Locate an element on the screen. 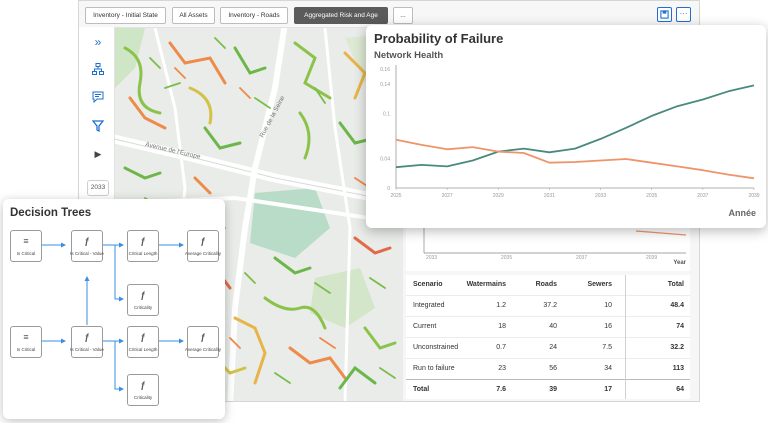 This screenshot has width=768, height=423. y-tick-label: 0.16 is located at coordinates (385, 70).